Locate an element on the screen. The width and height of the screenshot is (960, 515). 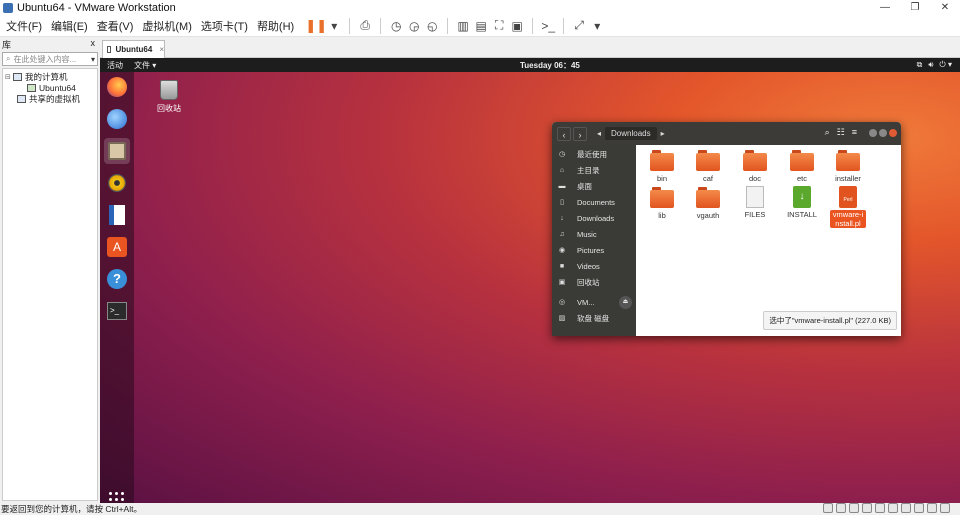
show-library-icon: ▥ is located at coordinates (463, 26).